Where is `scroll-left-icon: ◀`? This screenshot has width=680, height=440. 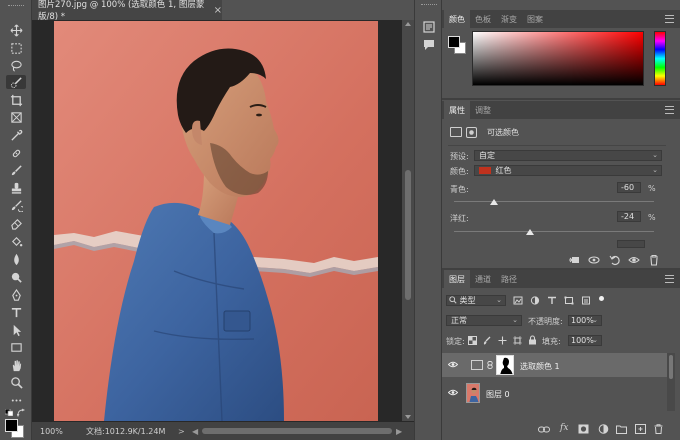
scroll-left-icon: ◀ is located at coordinates (195, 431).